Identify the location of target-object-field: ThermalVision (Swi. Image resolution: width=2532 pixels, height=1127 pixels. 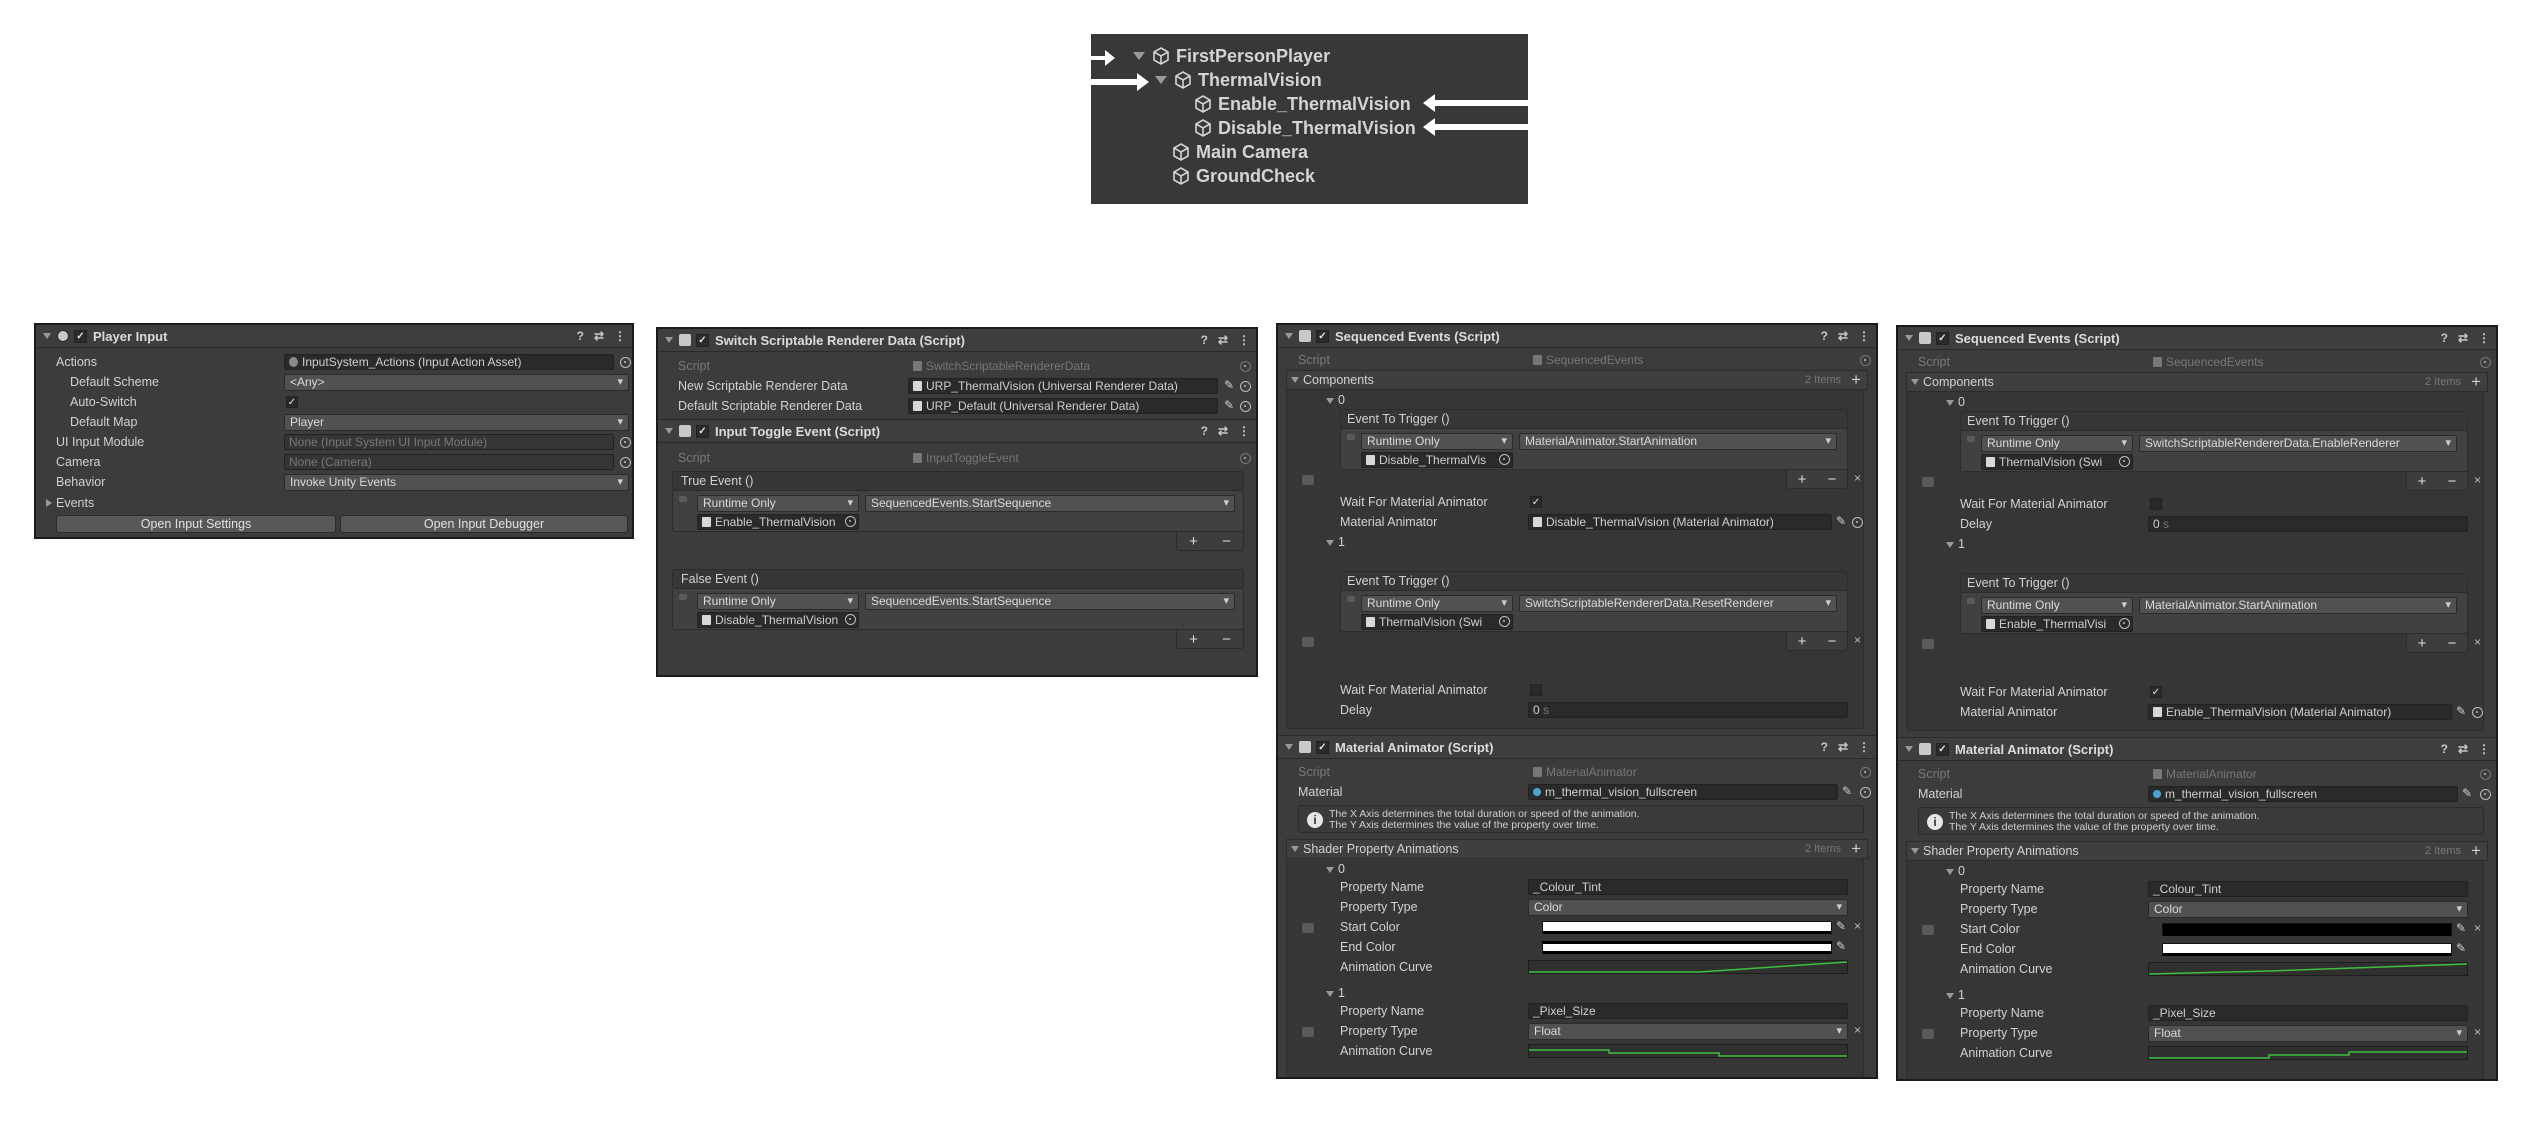
(2057, 462).